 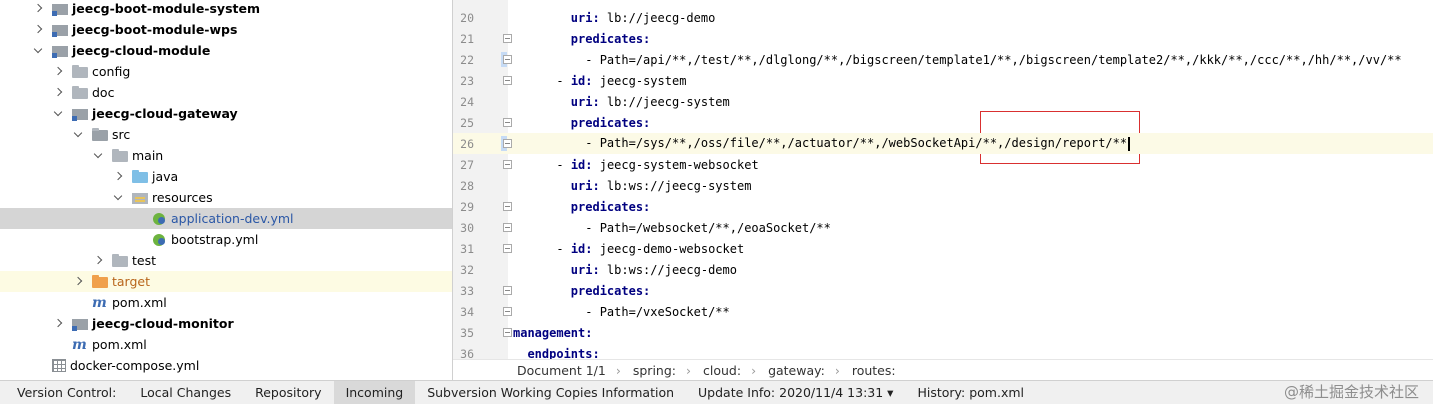 I want to click on breadcrumb-item: routes:, so click(x=874, y=370).